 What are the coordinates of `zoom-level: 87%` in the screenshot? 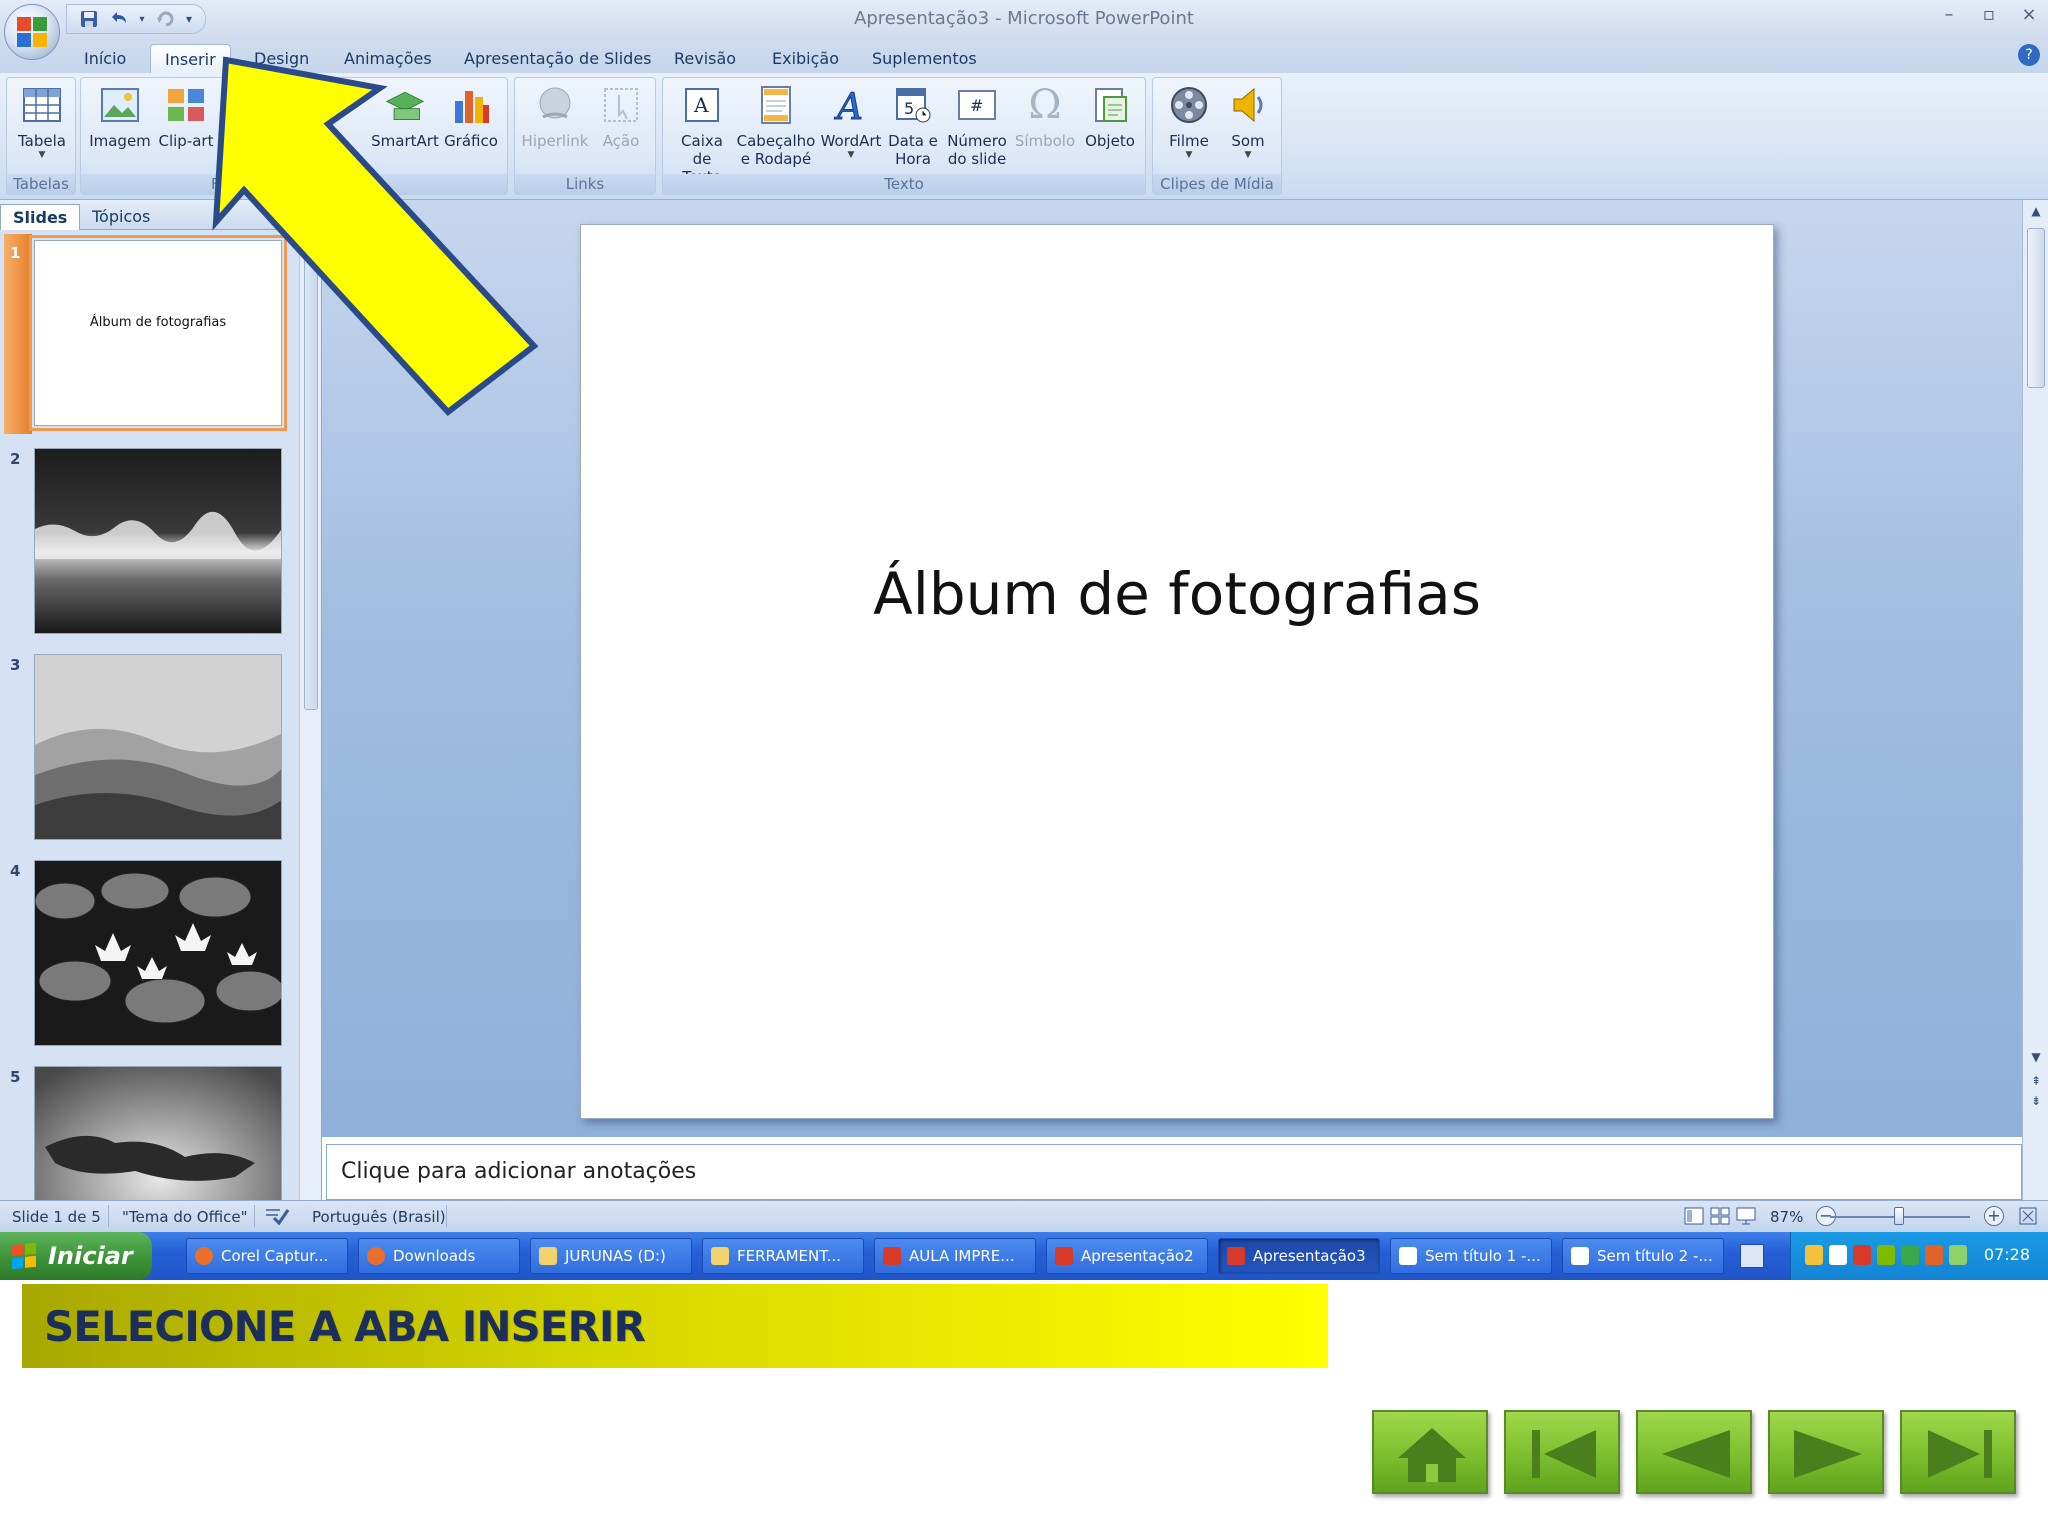 It's located at (1786, 1217).